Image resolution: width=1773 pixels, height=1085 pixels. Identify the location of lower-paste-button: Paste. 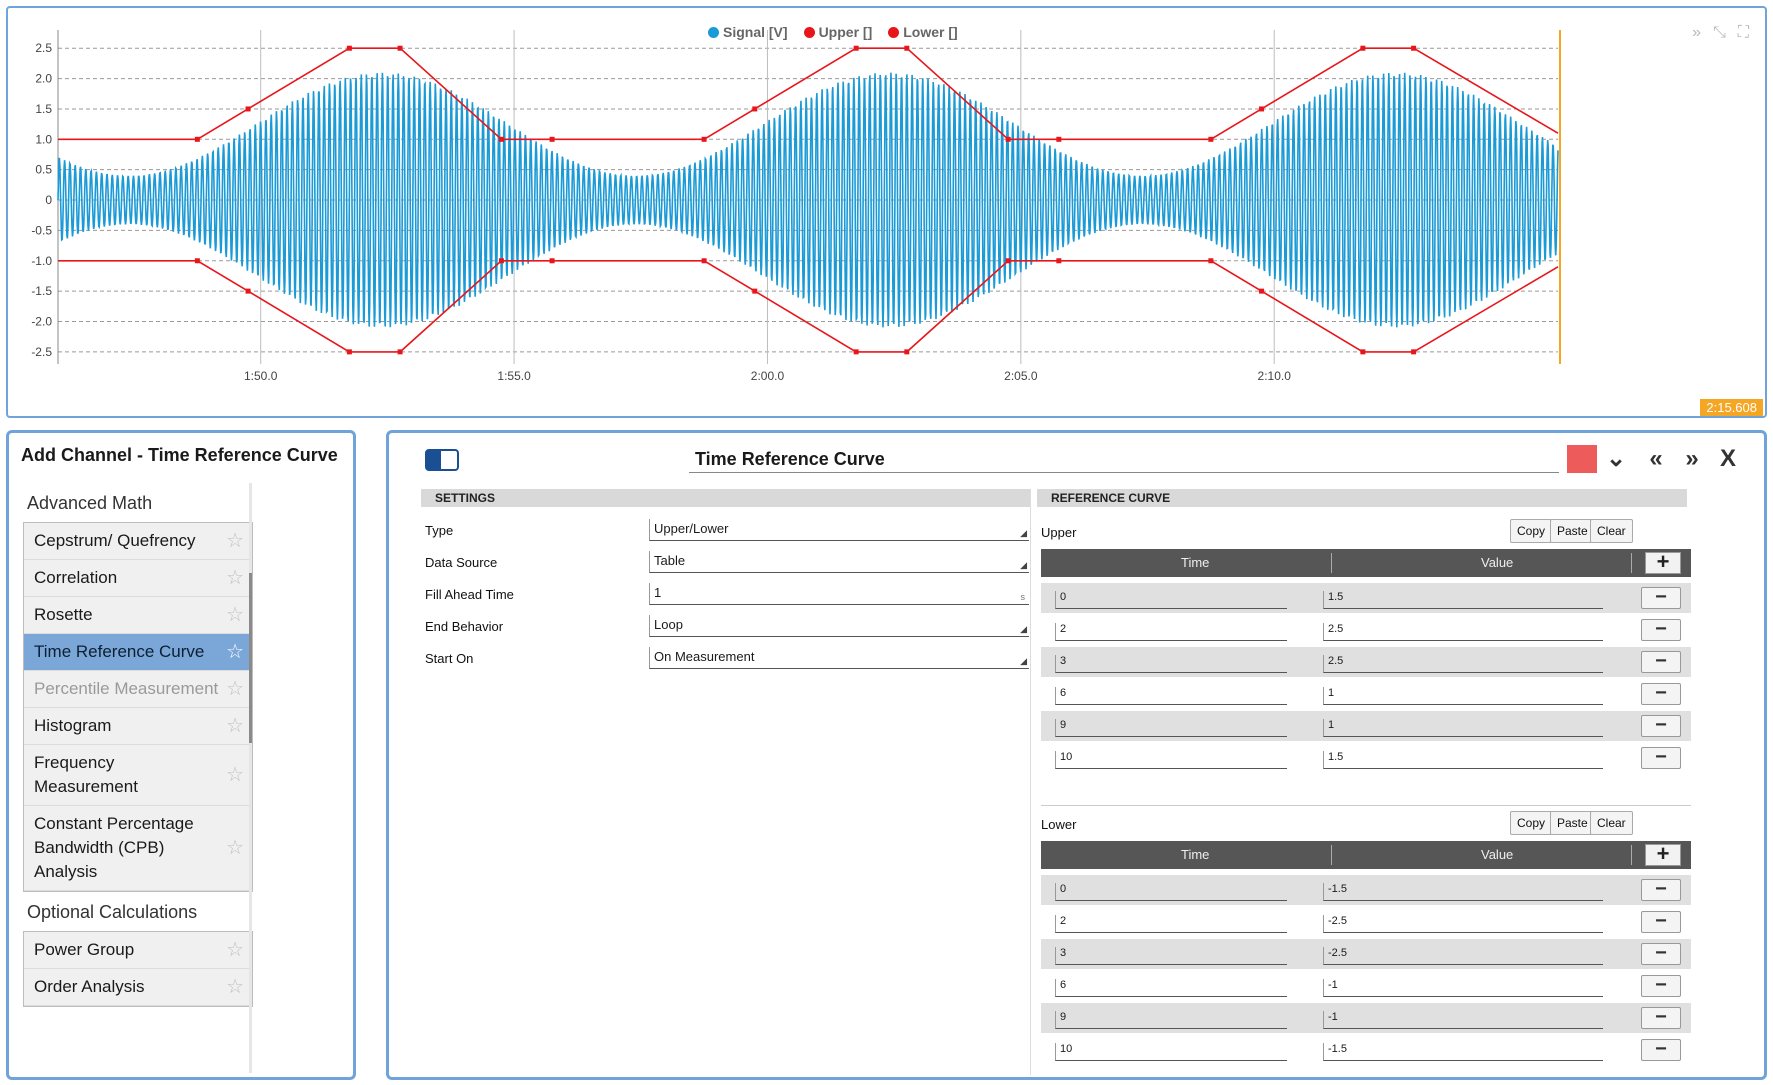
(1572, 823).